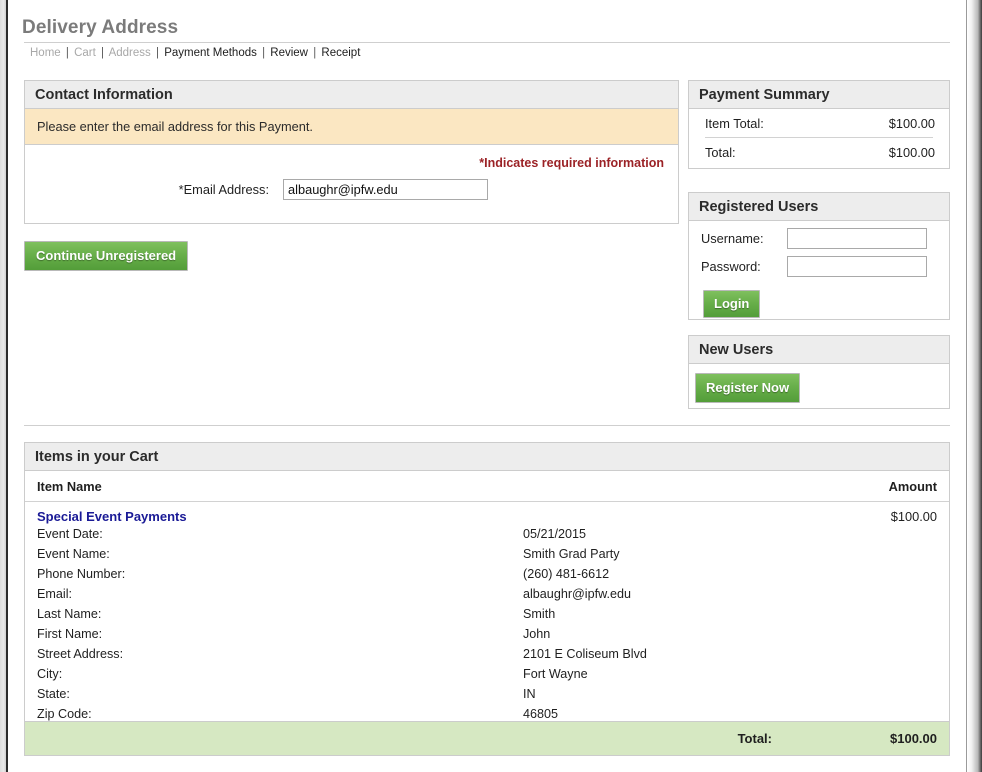 The image size is (982, 772). I want to click on breadcrumb-item-cart: Cart, so click(85, 53).